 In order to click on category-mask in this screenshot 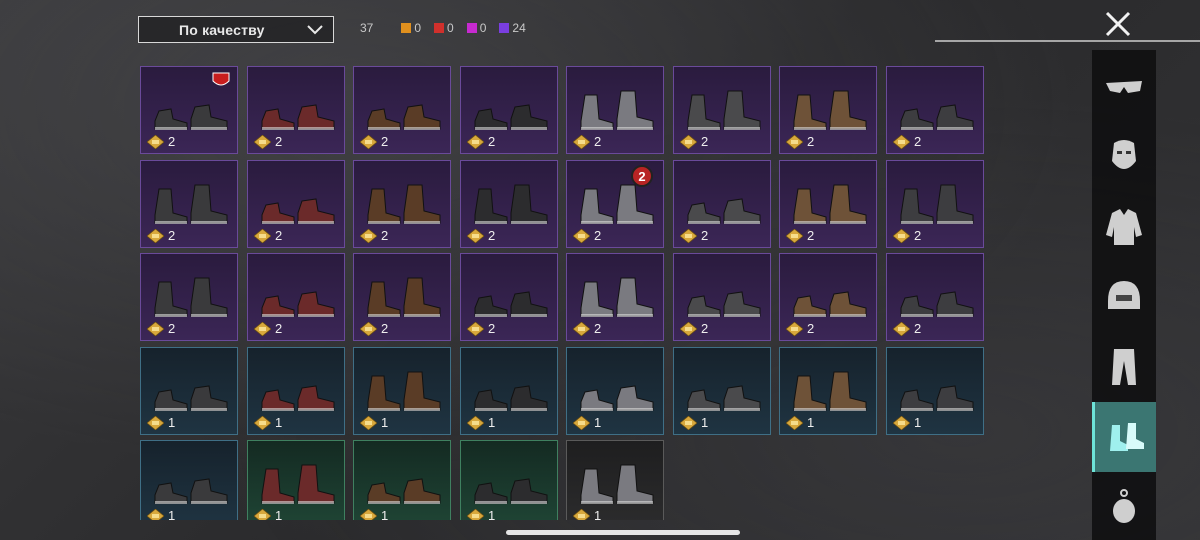, I will do `click(1124, 157)`.